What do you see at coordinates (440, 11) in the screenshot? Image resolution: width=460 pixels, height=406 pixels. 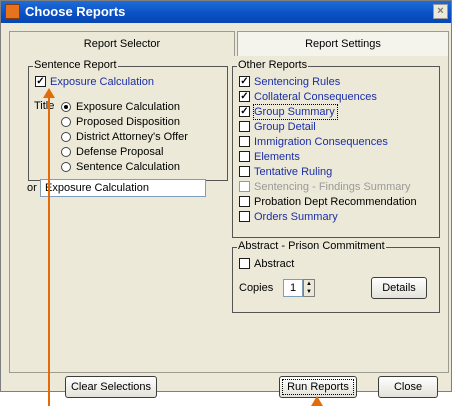 I see `close-window-button: ×` at bounding box center [440, 11].